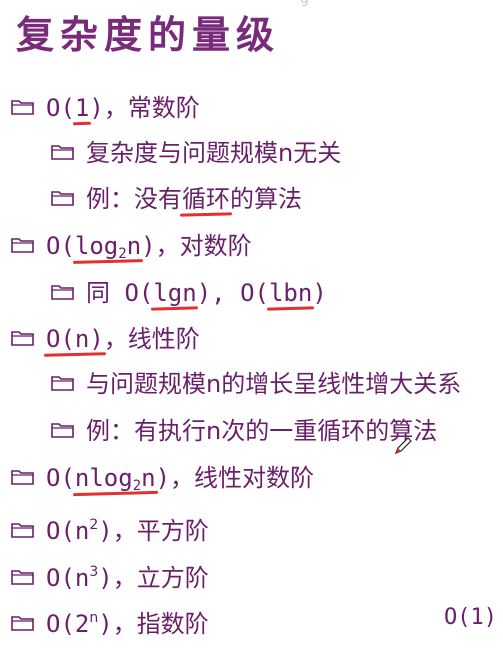 The width and height of the screenshot is (503, 648). What do you see at coordinates (266, 199) in the screenshot?
I see `subitem-text-end: 的算法` at bounding box center [266, 199].